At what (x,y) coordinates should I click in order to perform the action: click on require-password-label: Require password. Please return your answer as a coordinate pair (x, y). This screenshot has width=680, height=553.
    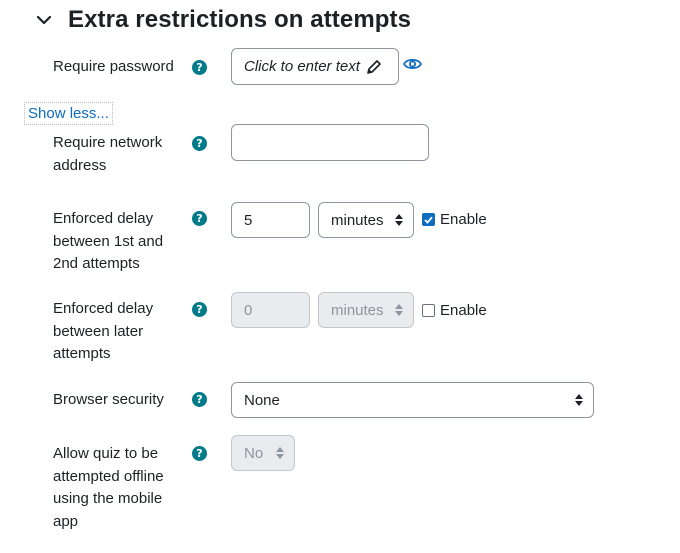
    Looking at the image, I should click on (113, 66).